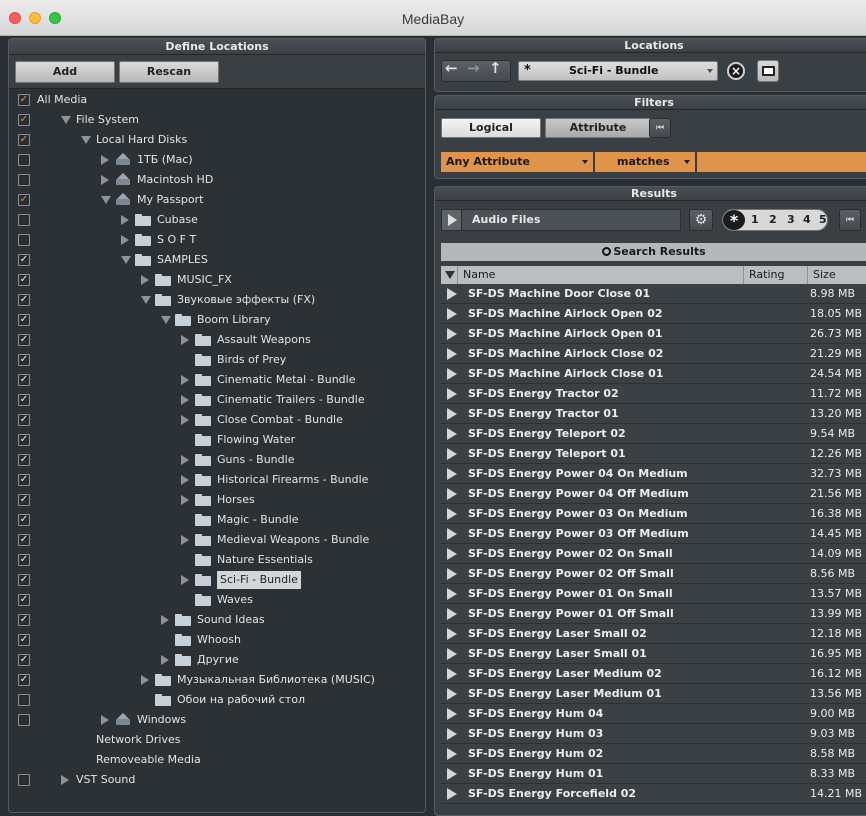  Describe the element at coordinates (217, 120) in the screenshot. I see `tree-item: ✓ File System` at that location.